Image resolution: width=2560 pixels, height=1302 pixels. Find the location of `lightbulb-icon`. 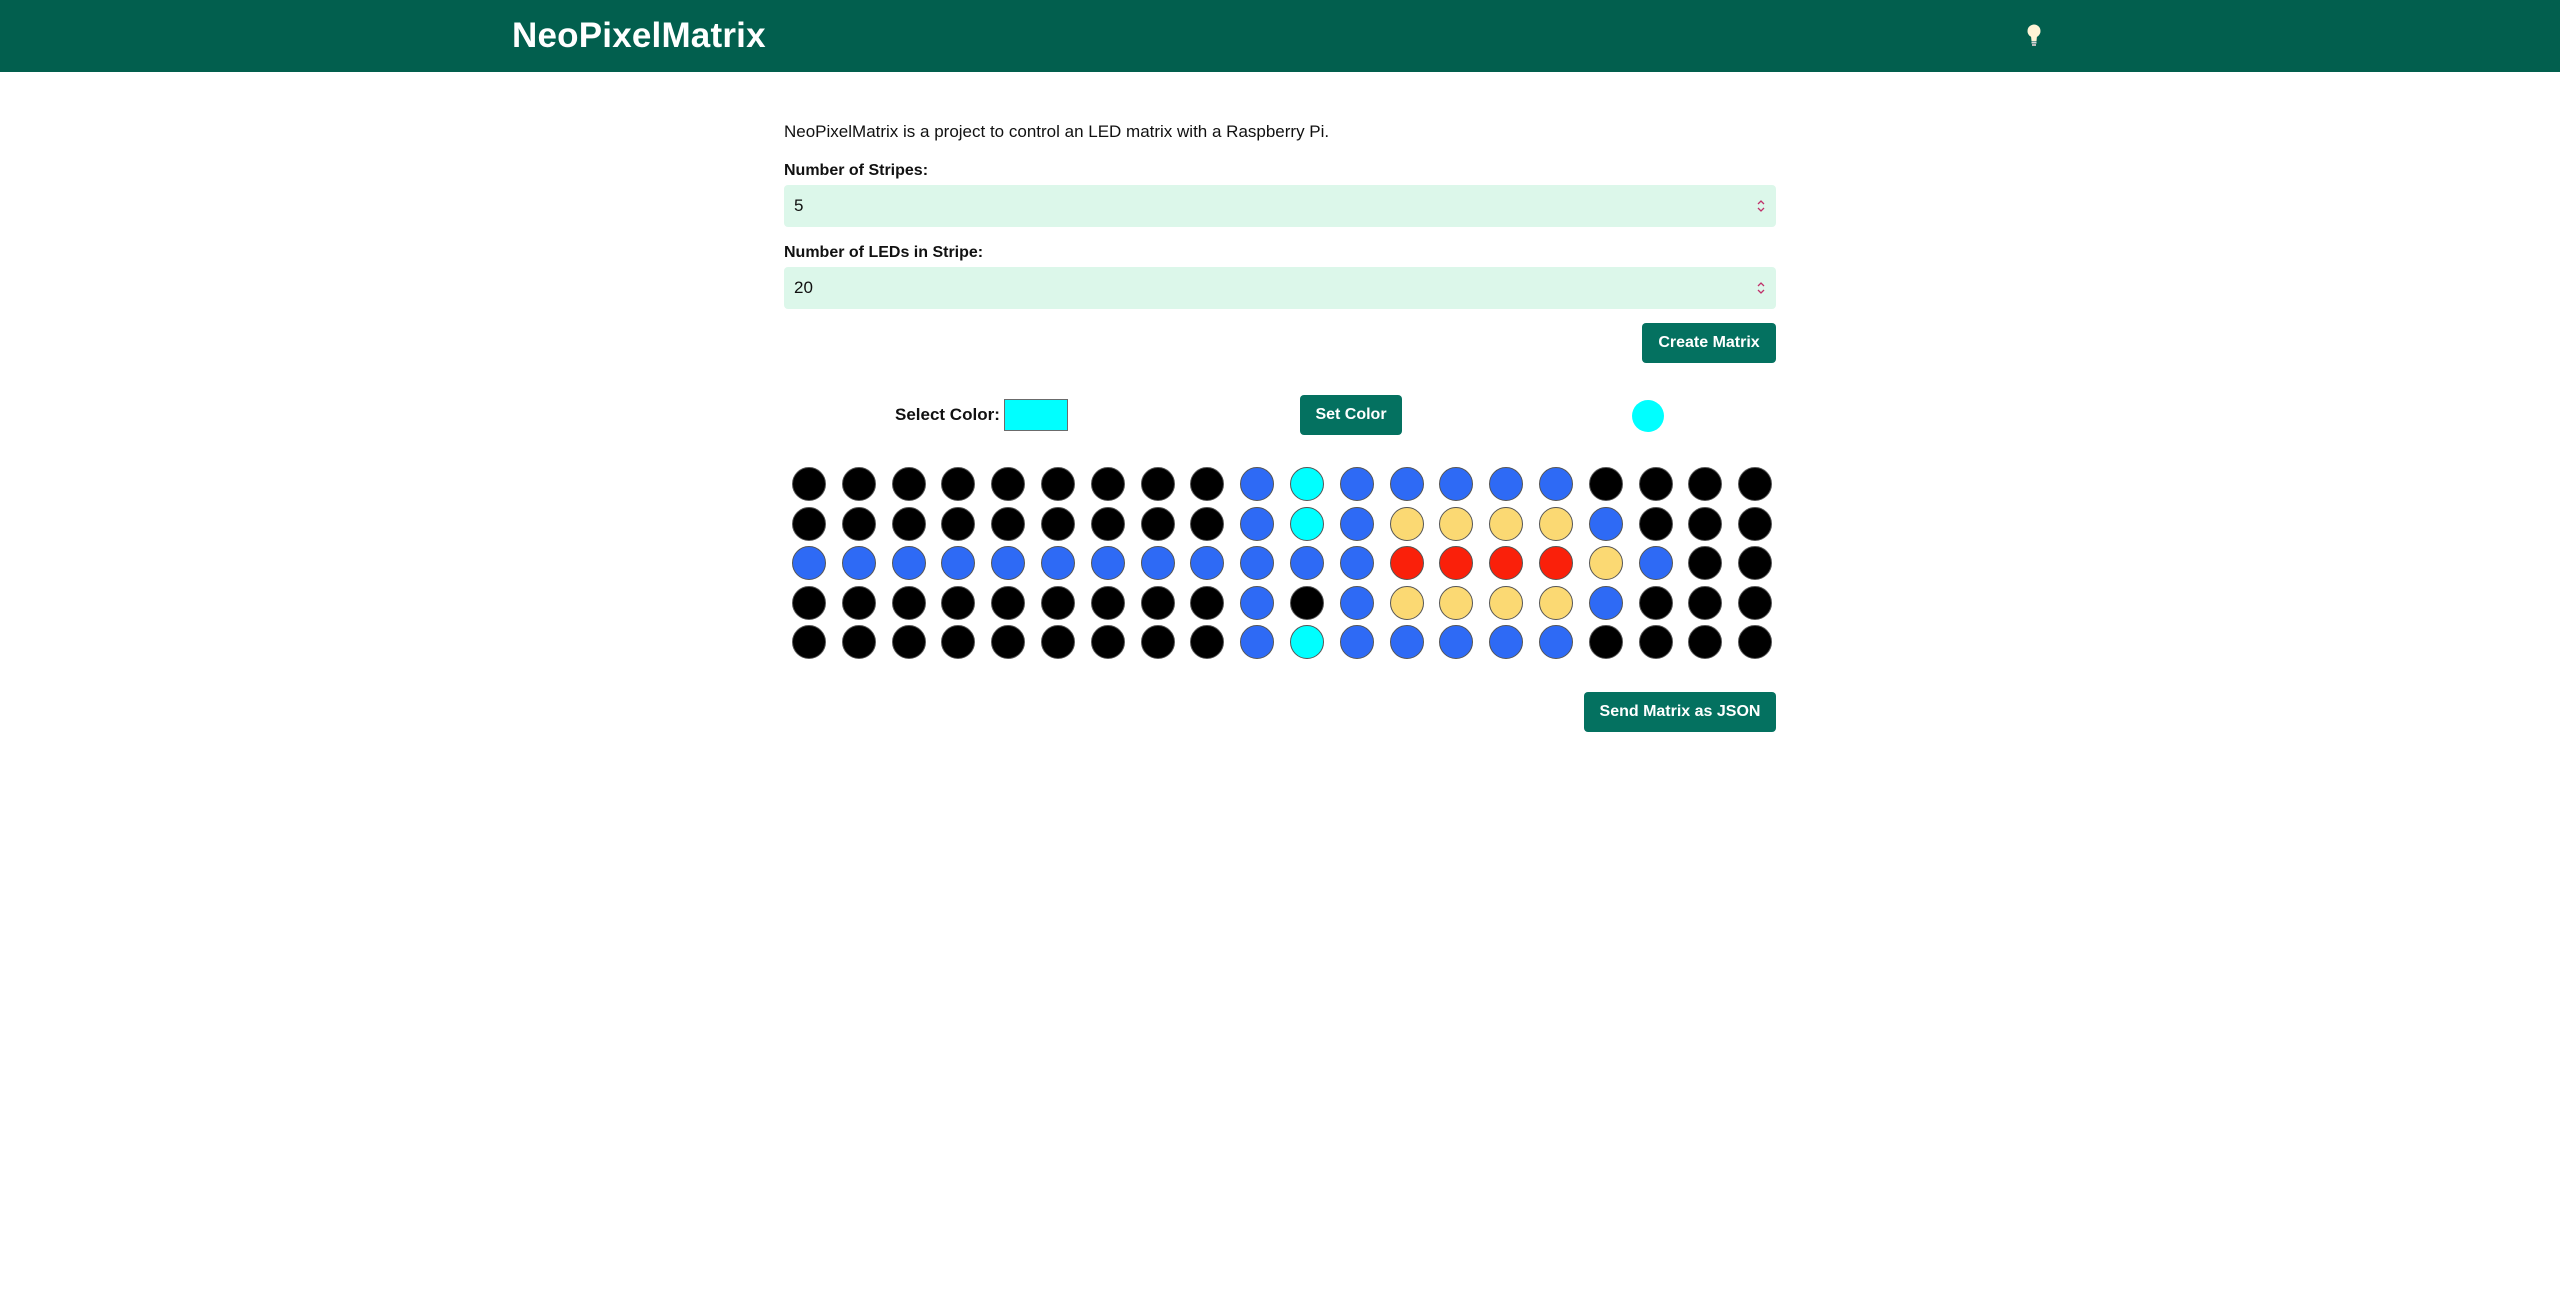

lightbulb-icon is located at coordinates (2034, 36).